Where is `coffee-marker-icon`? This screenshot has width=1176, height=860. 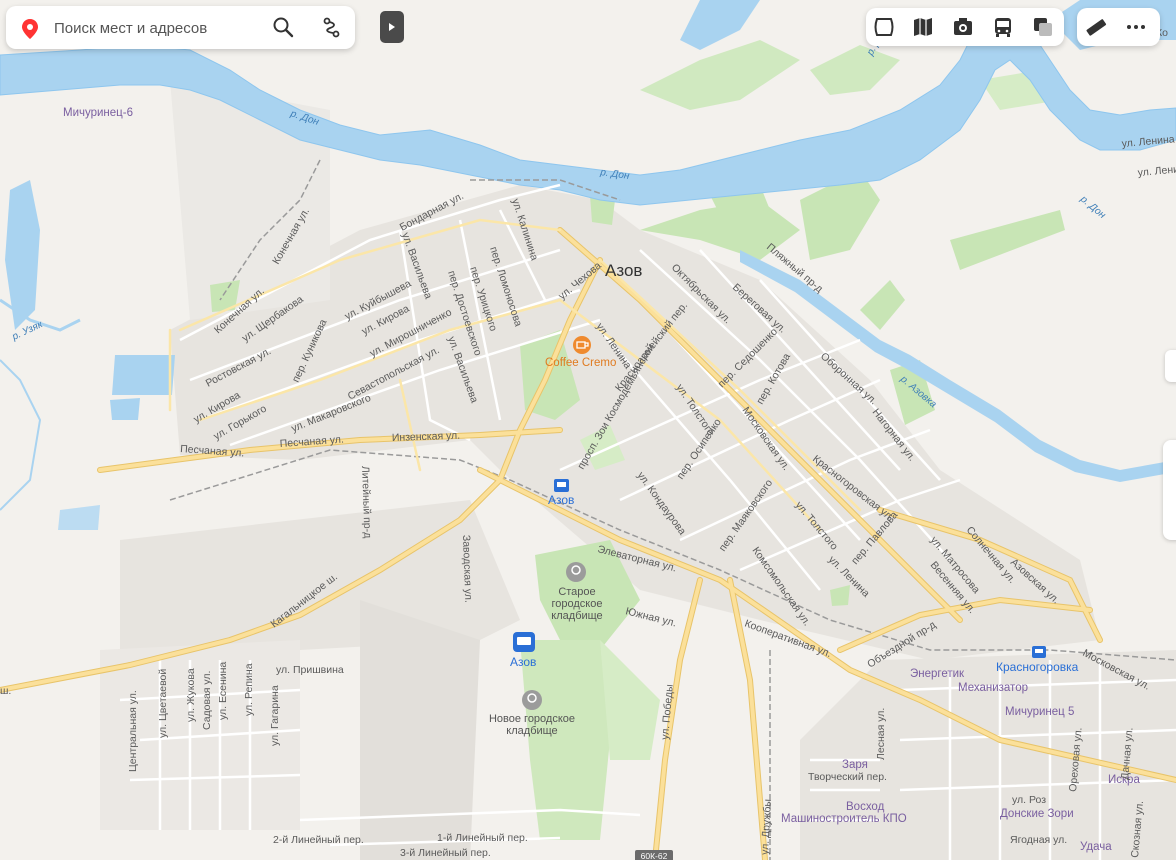 coffee-marker-icon is located at coordinates (582, 345).